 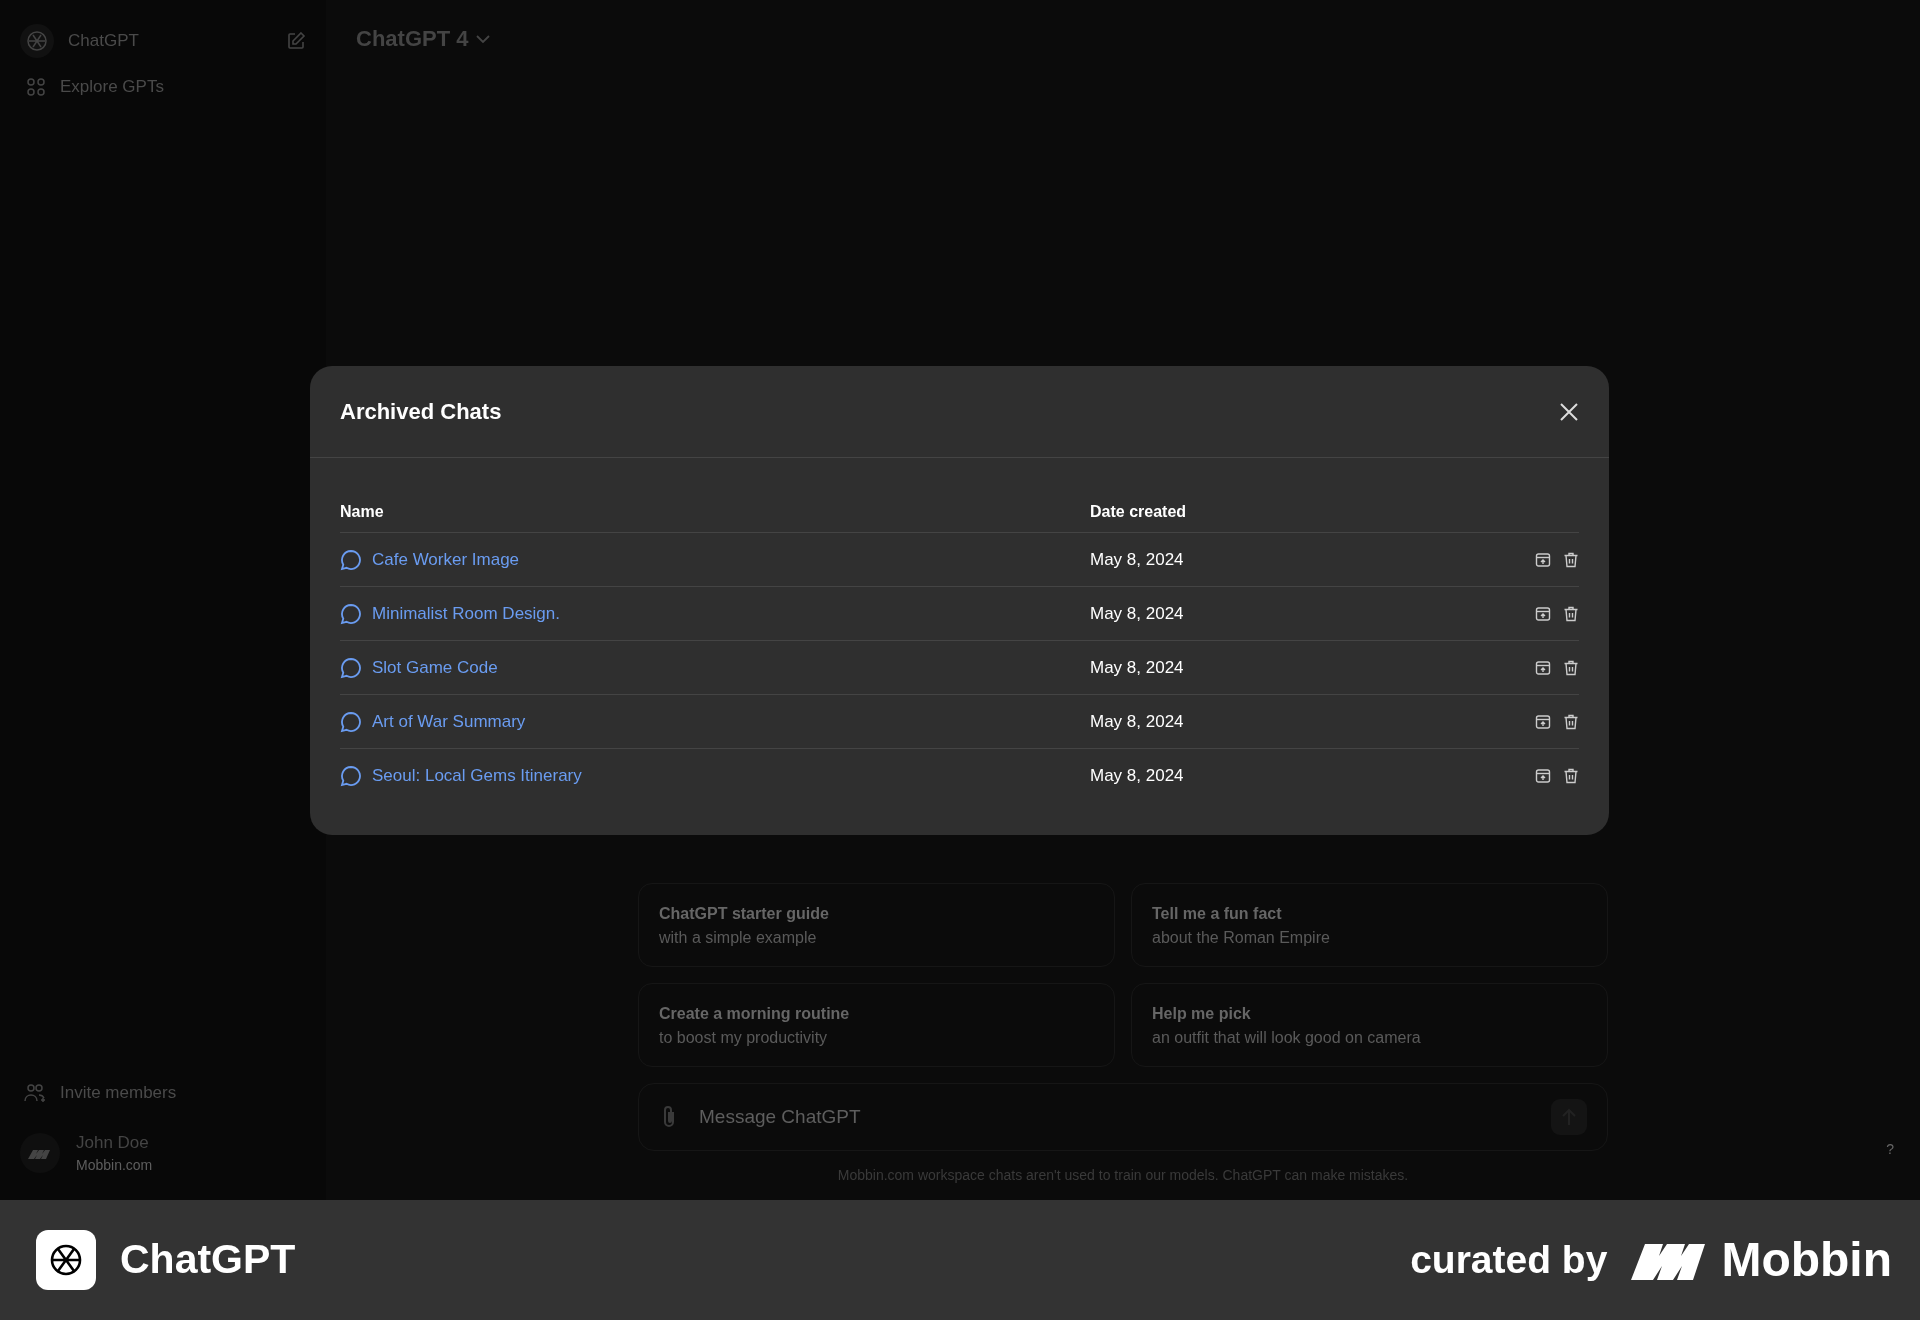 I want to click on suggestion-title: Help me pick, so click(x=1202, y=1014).